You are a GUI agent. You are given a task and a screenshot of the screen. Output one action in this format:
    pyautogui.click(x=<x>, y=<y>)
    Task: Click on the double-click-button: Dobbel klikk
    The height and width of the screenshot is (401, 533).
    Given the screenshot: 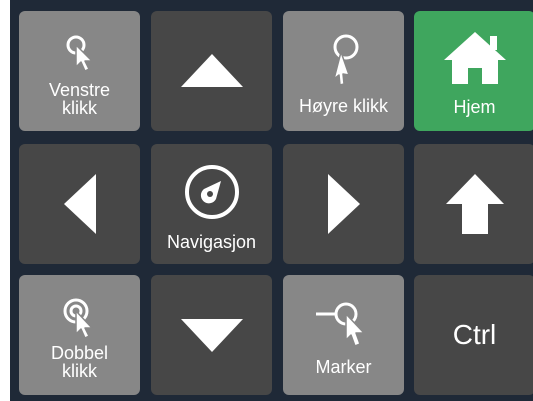 What is the action you would take?
    pyautogui.click(x=79, y=335)
    